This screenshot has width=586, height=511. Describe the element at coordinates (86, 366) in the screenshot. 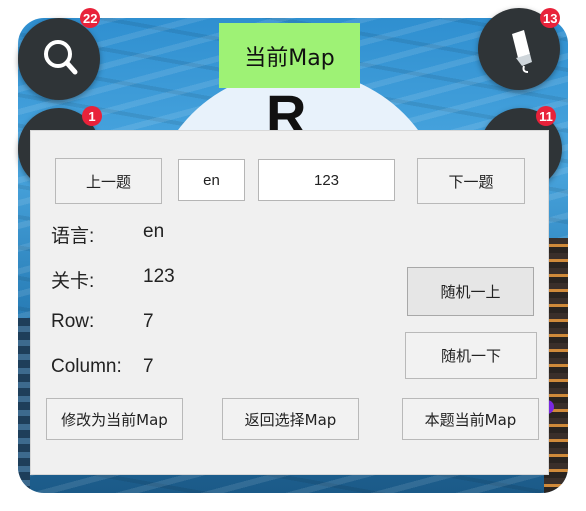

I see `column-label: Column:` at that location.